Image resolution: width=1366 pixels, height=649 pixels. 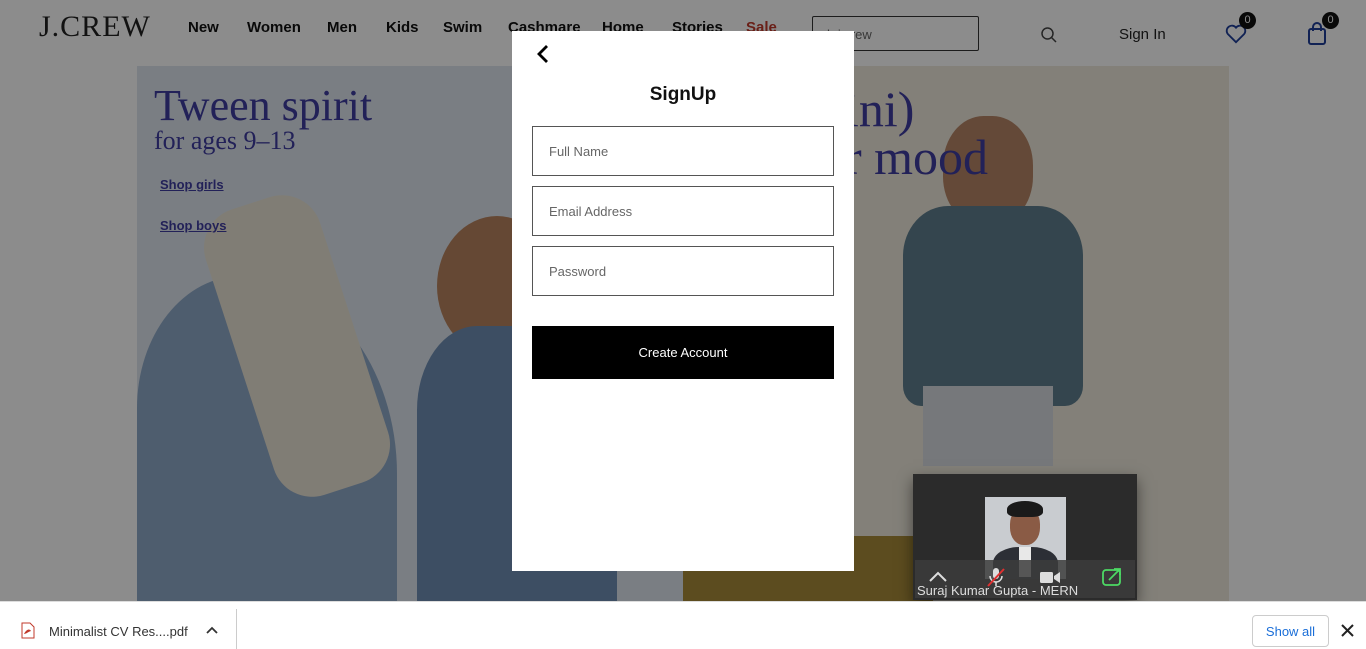 What do you see at coordinates (683, 151) in the screenshot?
I see `full-name-field` at bounding box center [683, 151].